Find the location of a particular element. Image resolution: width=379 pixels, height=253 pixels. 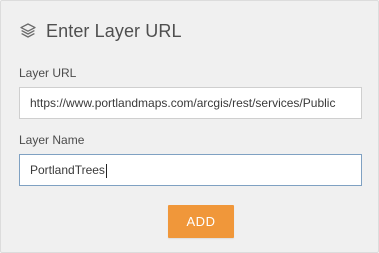

layers-icon is located at coordinates (28, 31).